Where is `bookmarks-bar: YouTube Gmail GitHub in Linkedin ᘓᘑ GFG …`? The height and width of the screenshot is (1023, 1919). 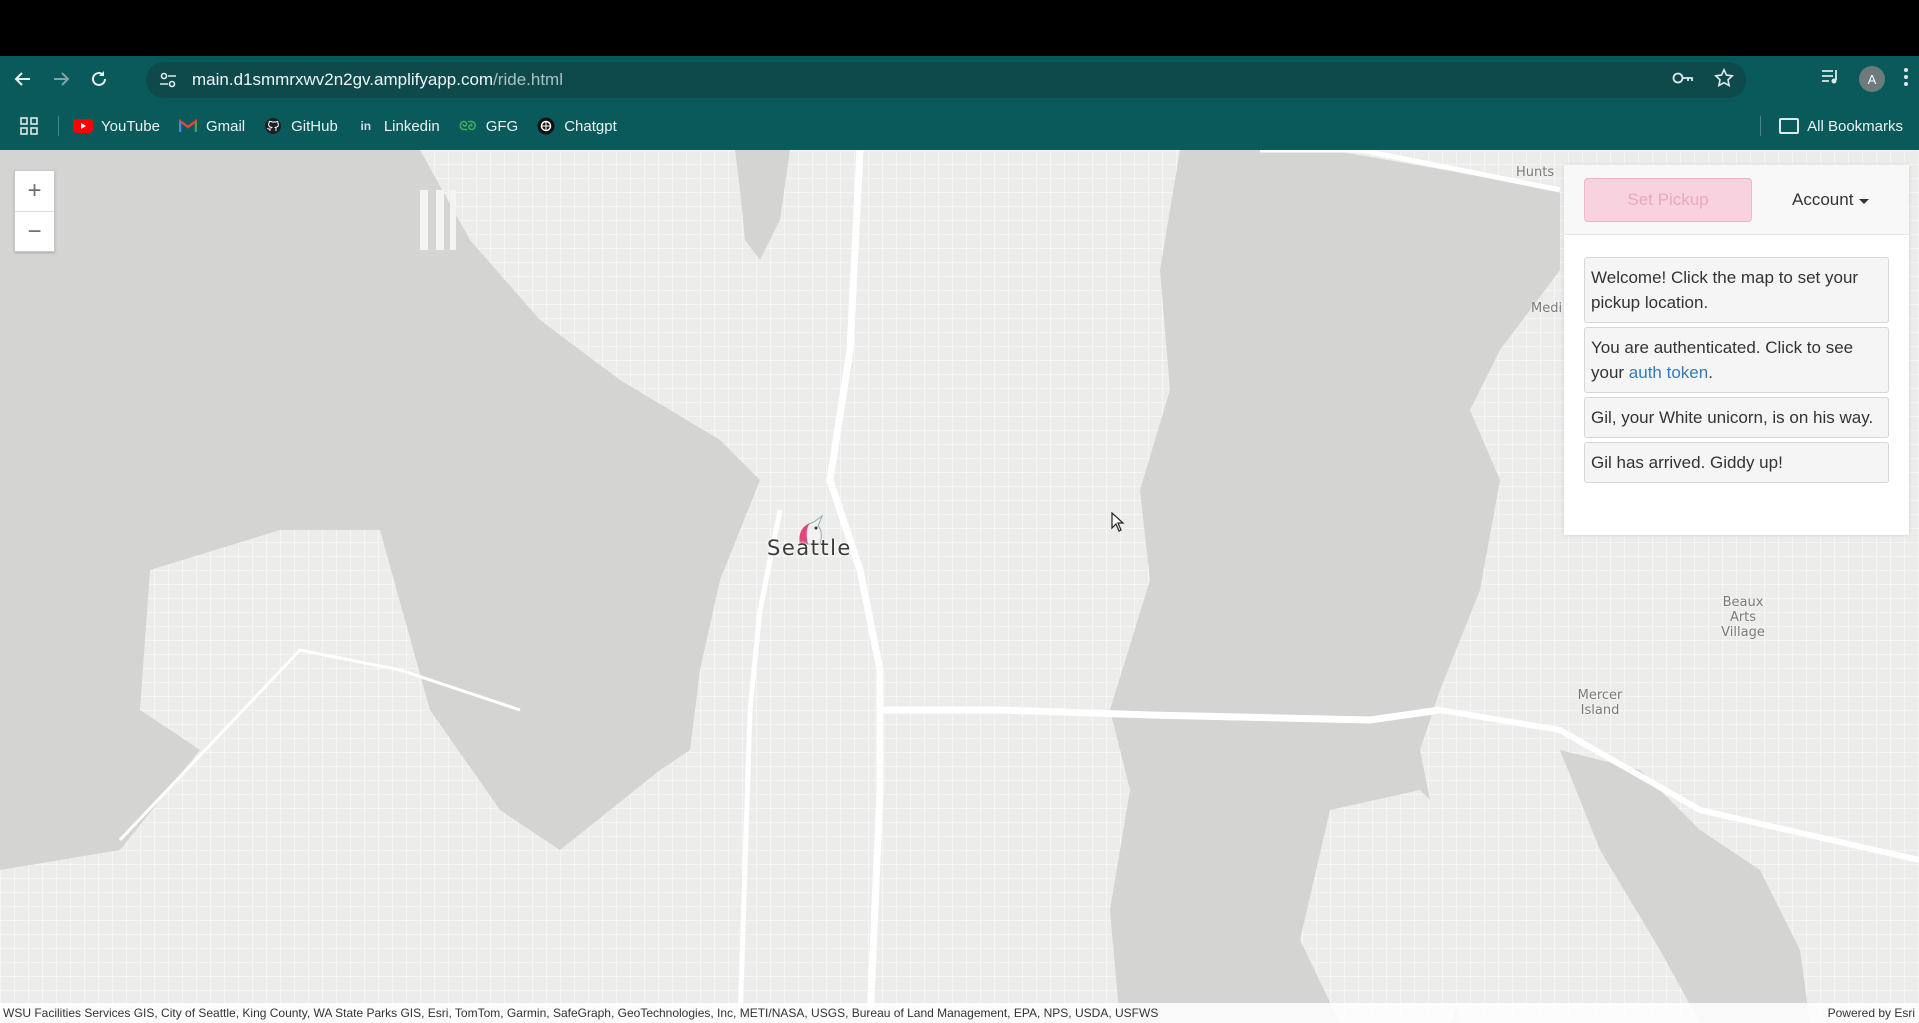 bookmarks-bar: YouTube Gmail GitHub in Linkedin ᘓᘑ GFG … is located at coordinates (959, 126).